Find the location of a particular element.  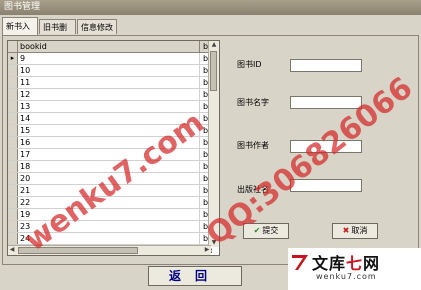

submit-button: ✔ 提交 is located at coordinates (266, 231).